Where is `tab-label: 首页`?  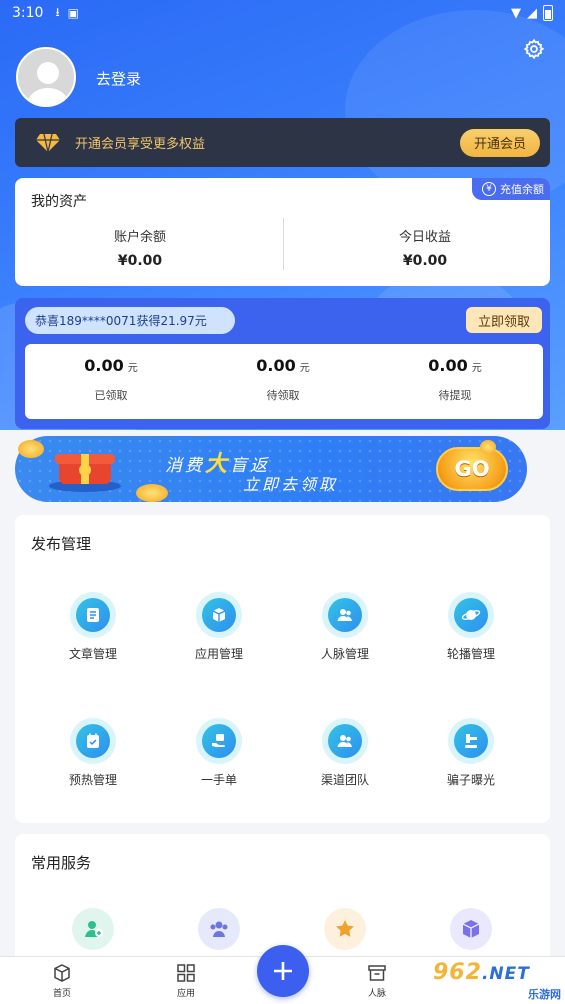 tab-label: 首页 is located at coordinates (61, 994).